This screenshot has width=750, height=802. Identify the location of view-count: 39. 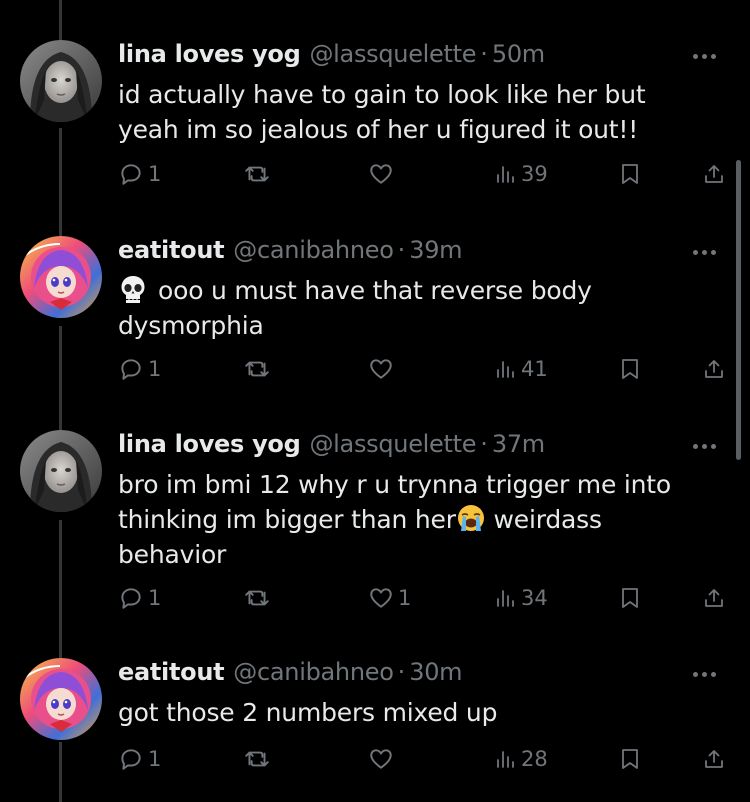
(534, 174).